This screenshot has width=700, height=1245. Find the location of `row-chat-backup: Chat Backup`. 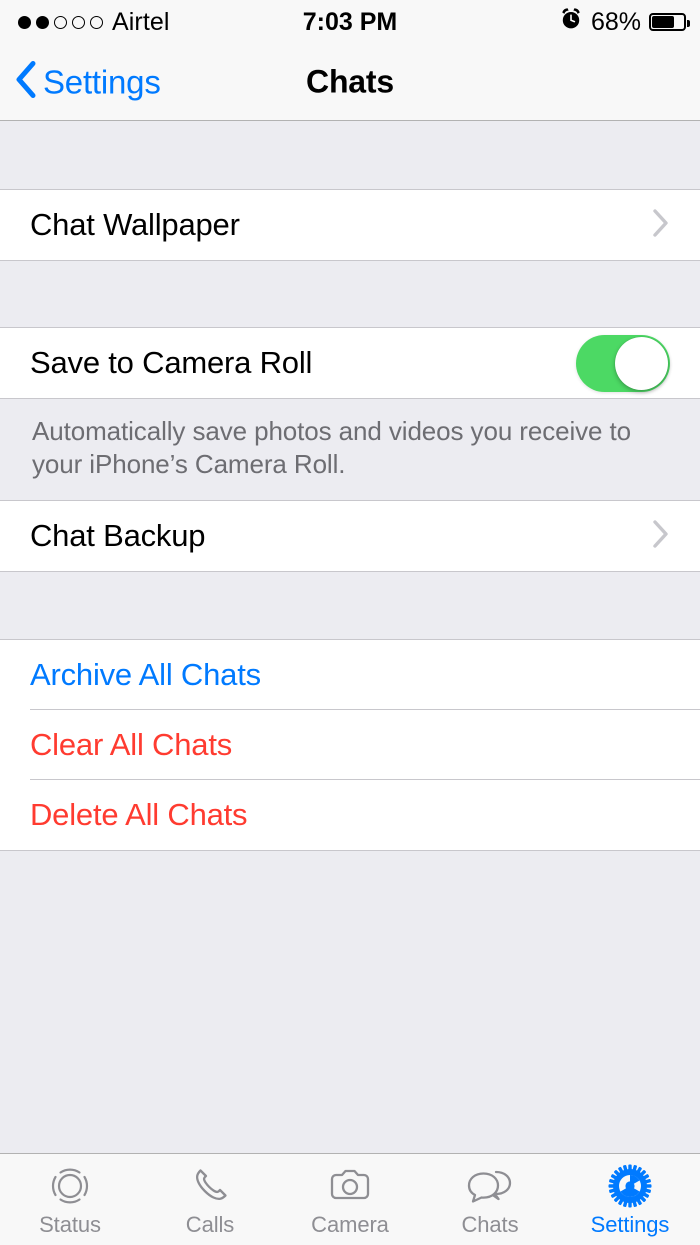

row-chat-backup: Chat Backup is located at coordinates (350, 536).